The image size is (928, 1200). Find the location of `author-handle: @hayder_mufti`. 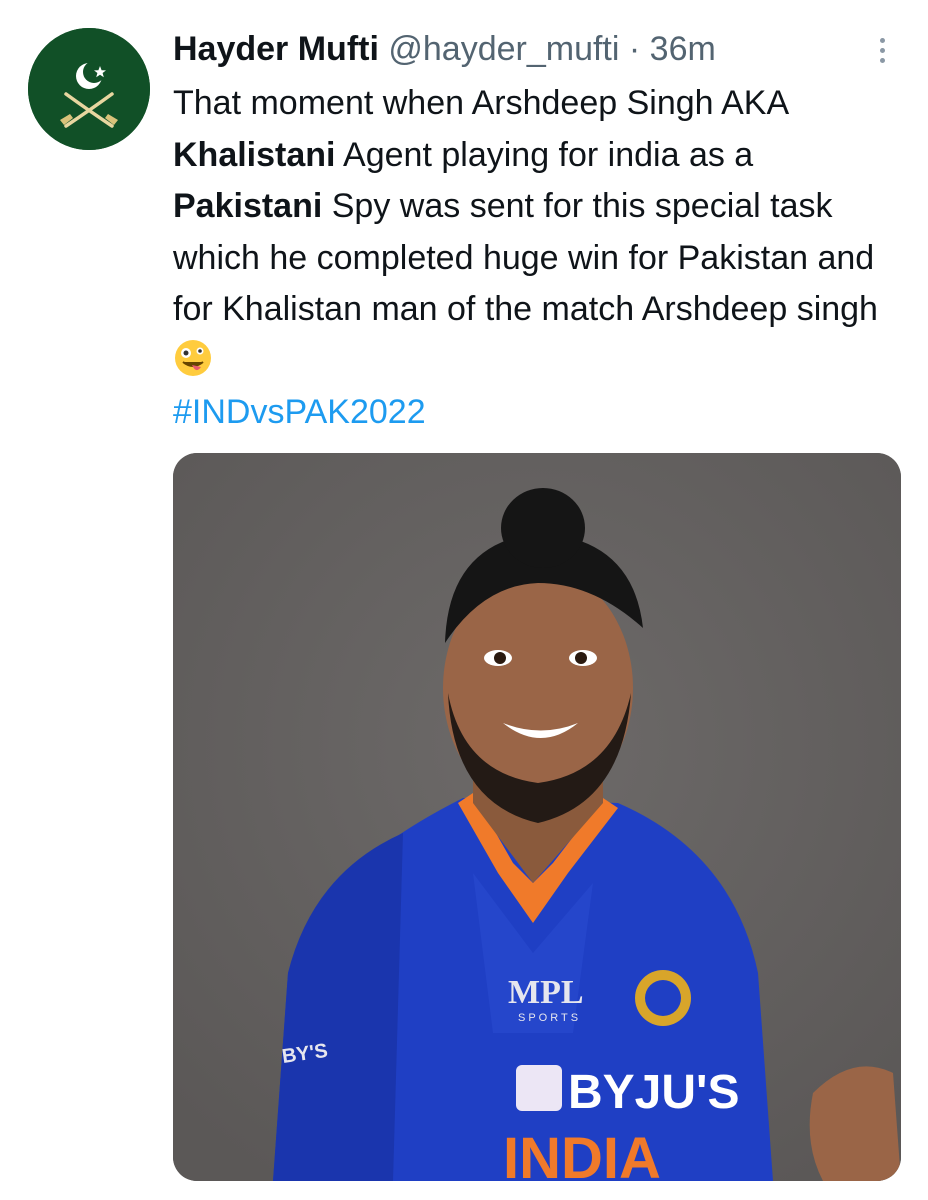

author-handle: @hayder_mufti is located at coordinates (503, 49).